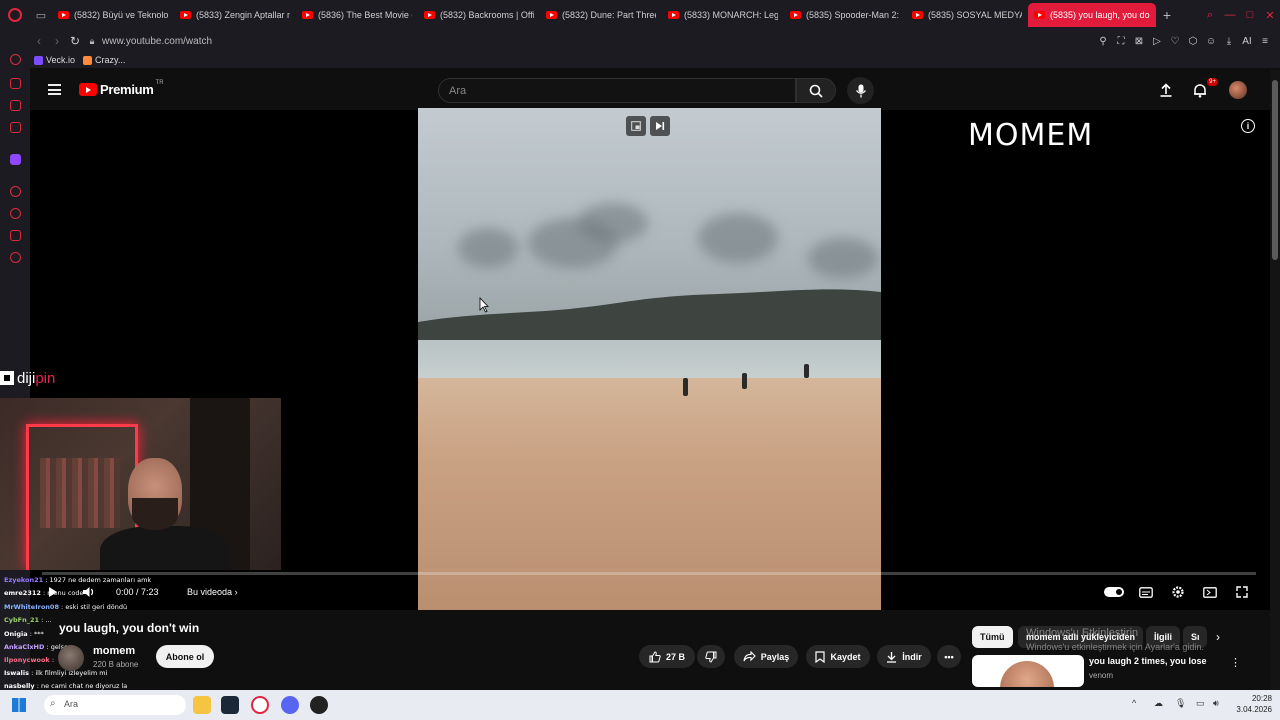 The height and width of the screenshot is (720, 1280). Describe the element at coordinates (1134, 703) in the screenshot. I see `chevron-up-icon: ^` at that location.